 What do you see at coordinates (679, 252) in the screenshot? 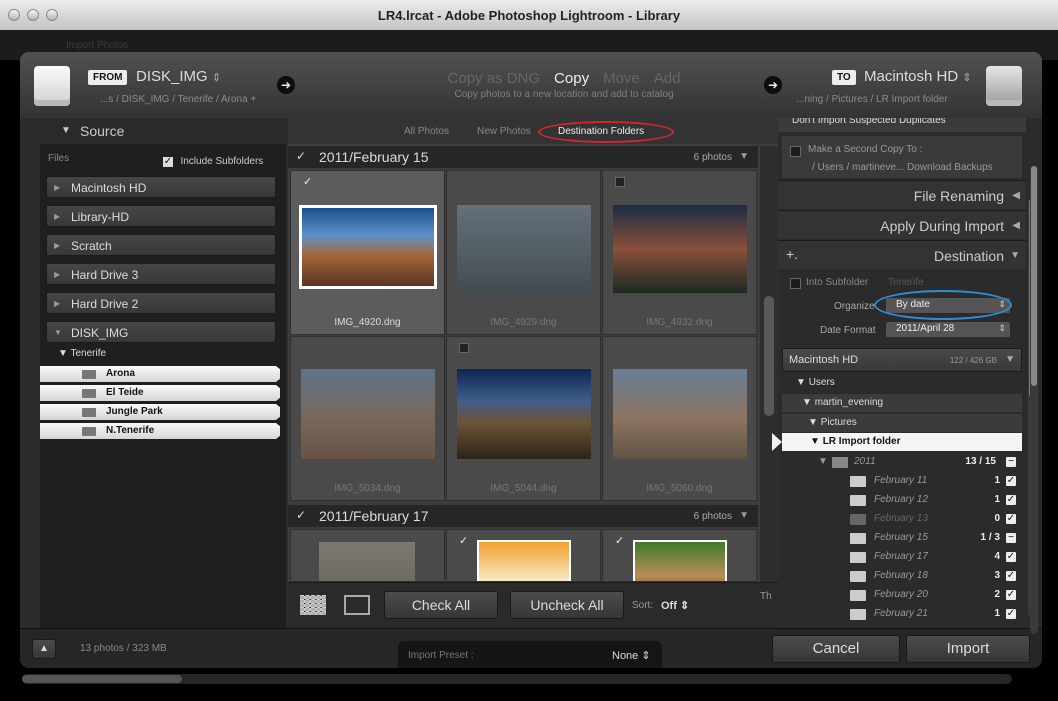
I see `photo-cell: IMG_4932.dng` at bounding box center [679, 252].